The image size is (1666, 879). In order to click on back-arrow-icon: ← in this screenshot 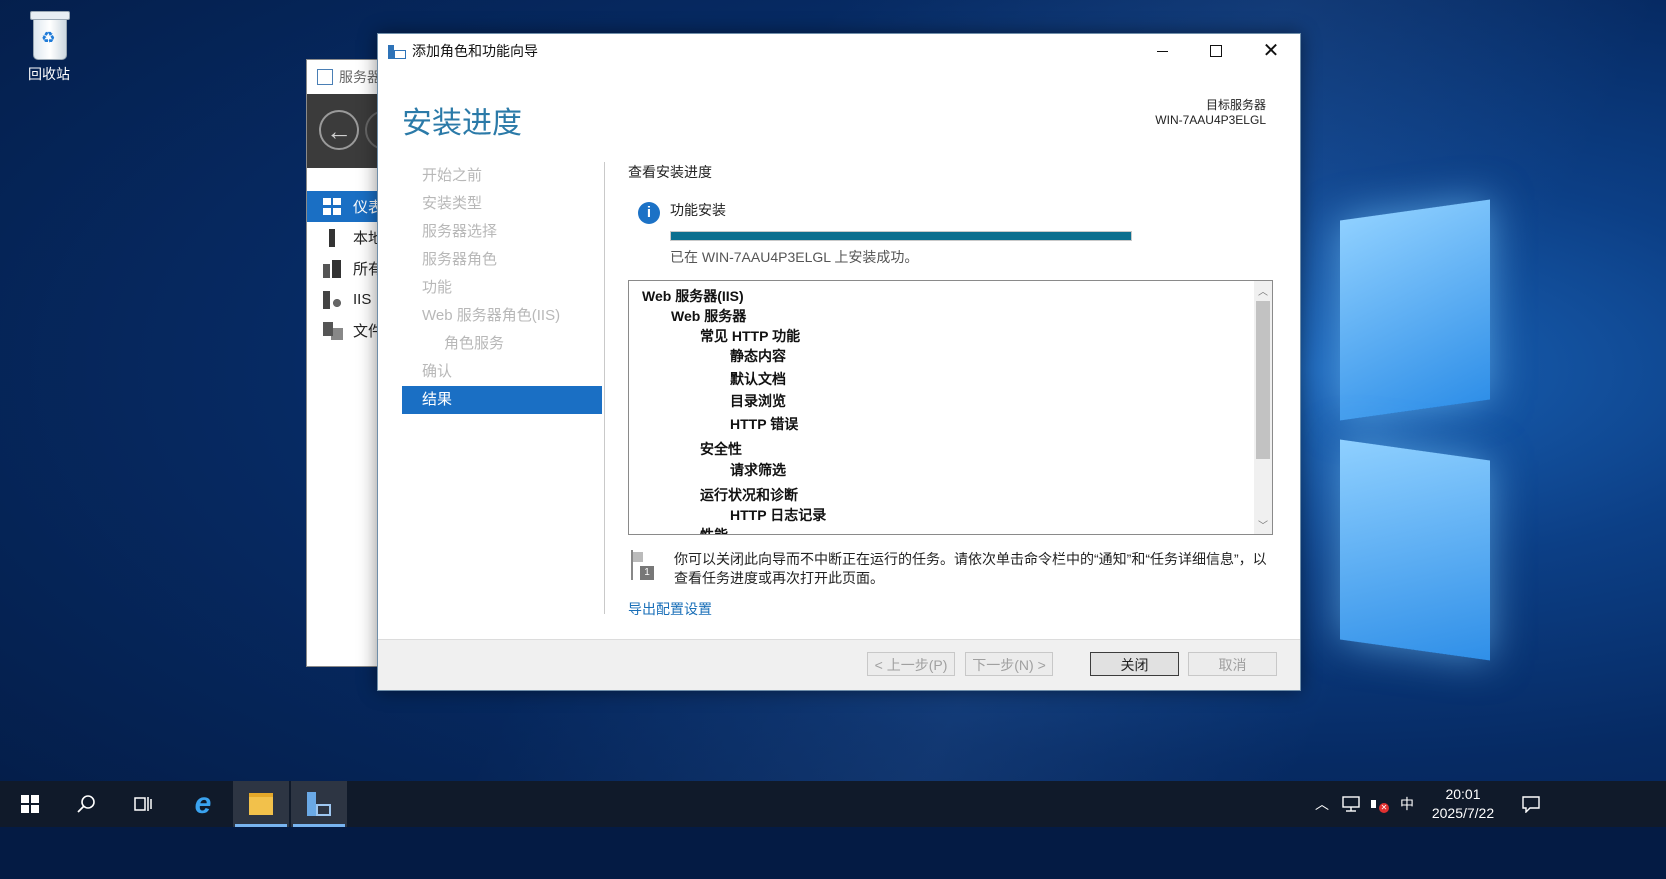, I will do `click(339, 130)`.